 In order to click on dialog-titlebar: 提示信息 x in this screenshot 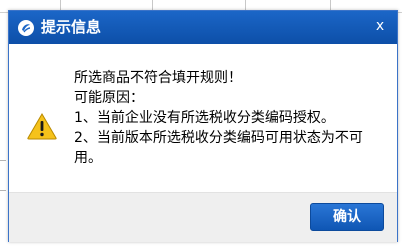, I will do `click(203, 27)`.